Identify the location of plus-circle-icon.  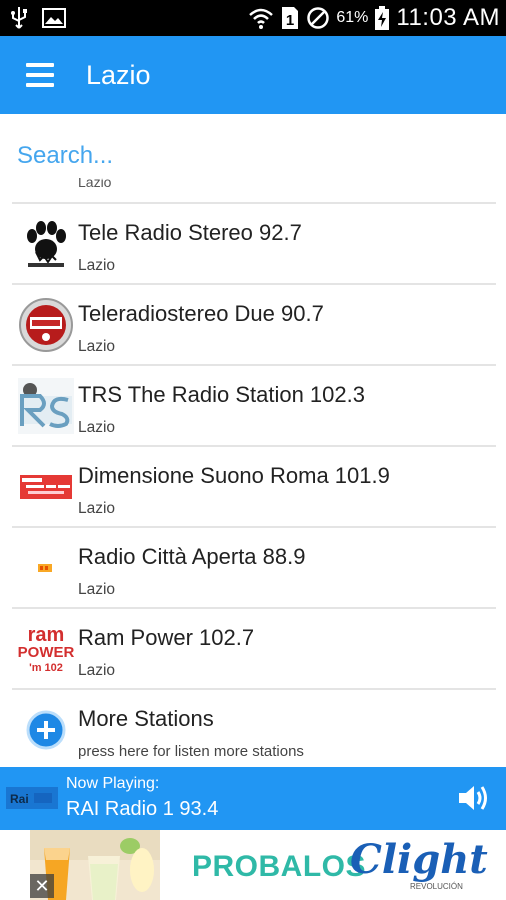
(46, 730).